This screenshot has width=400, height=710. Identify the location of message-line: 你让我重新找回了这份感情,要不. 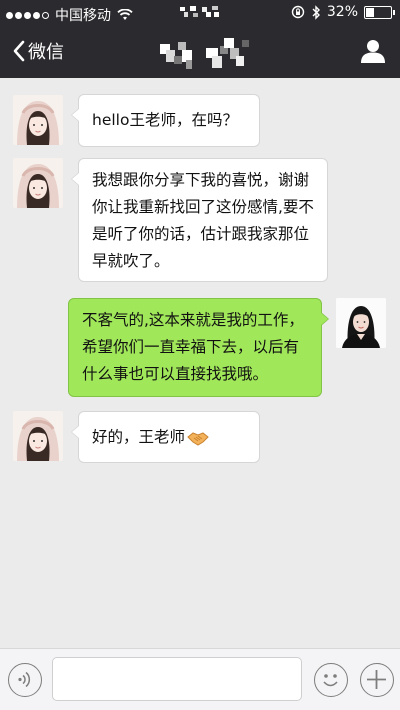
(203, 207).